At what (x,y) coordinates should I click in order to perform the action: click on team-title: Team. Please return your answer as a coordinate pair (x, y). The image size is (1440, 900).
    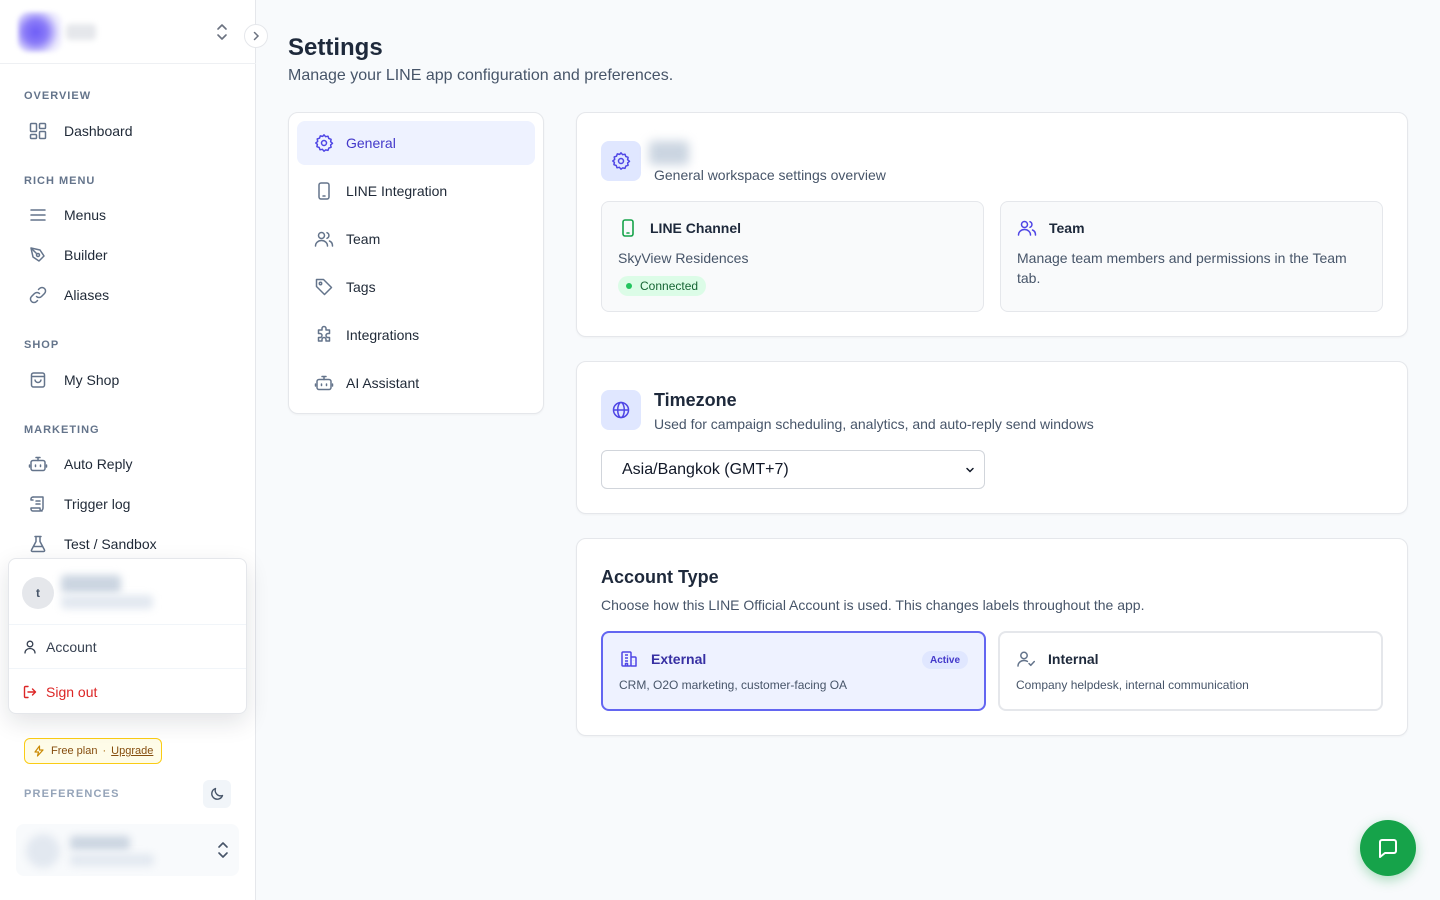
    Looking at the image, I should click on (1067, 228).